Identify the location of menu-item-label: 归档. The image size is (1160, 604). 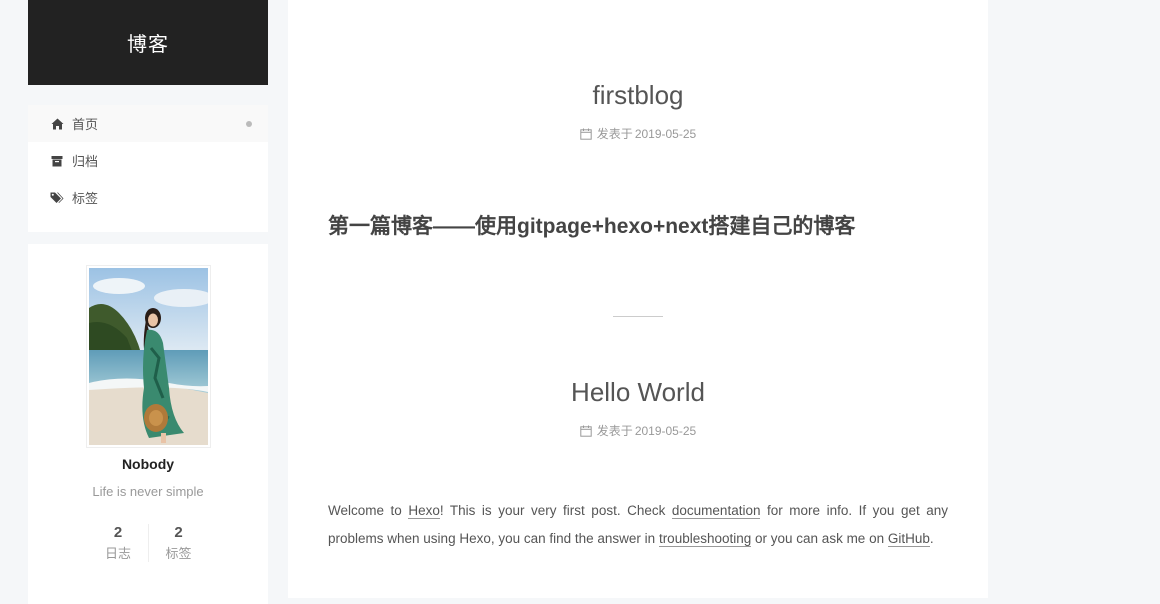
(85, 161).